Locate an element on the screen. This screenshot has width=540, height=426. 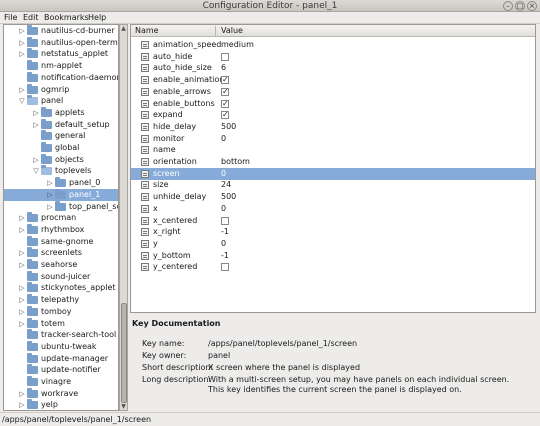
tree-item: nm-applet is located at coordinates (61, 66).